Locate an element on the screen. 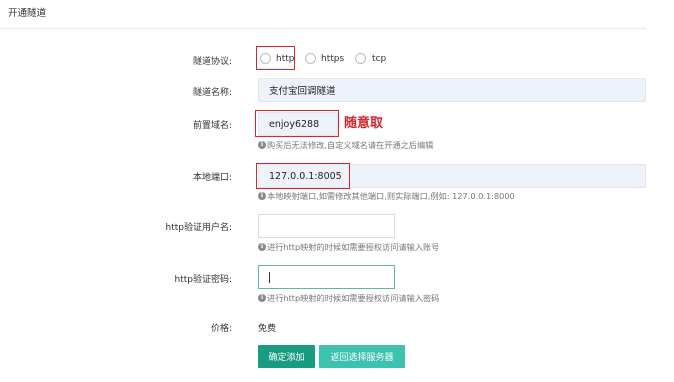  http-password-label: http验证密码: is located at coordinates (203, 280).